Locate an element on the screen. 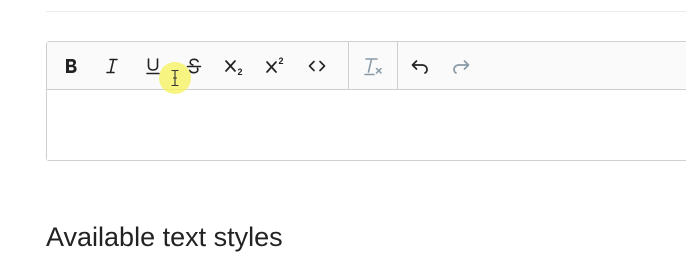  clear-formatting-icon is located at coordinates (373, 67).